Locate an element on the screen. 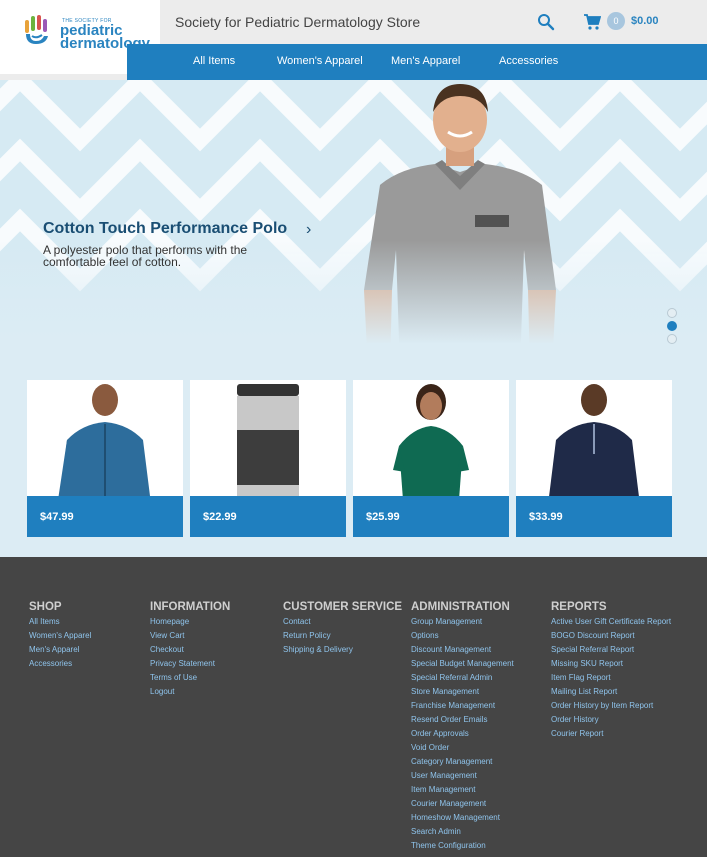 The image size is (707, 857). product-price: $22.99 is located at coordinates (220, 517).